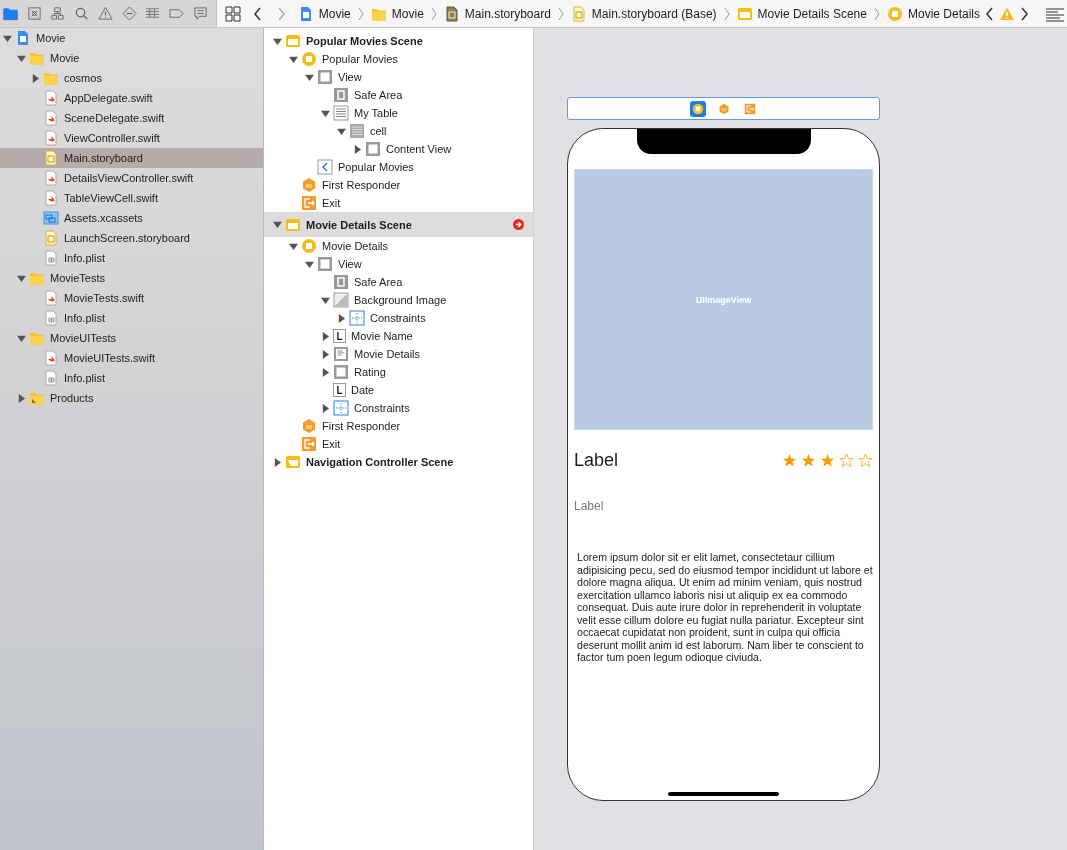 This screenshot has width=1067, height=850. What do you see at coordinates (419, 149) in the screenshot?
I see `outline-item: Content View` at bounding box center [419, 149].